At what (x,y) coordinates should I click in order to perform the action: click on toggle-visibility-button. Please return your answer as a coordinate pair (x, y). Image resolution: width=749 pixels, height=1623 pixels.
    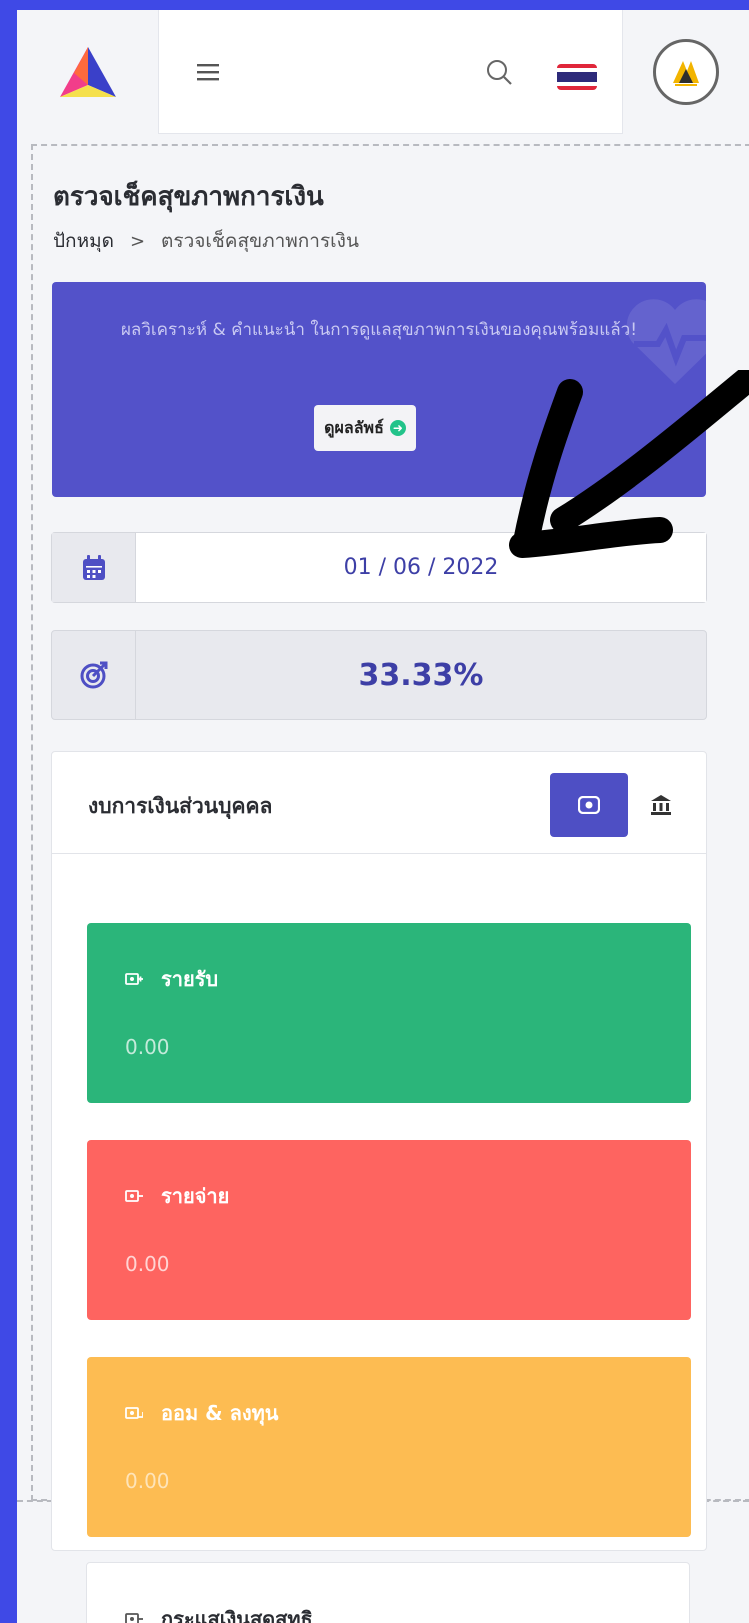
    Looking at the image, I should click on (589, 805).